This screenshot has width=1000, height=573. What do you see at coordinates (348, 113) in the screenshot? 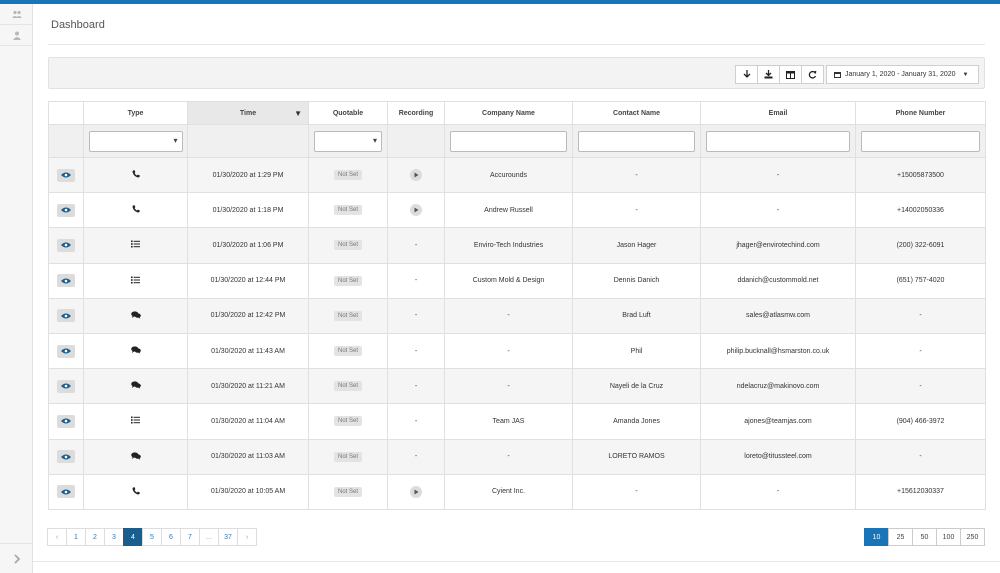
I see `column-header-quotable: Quotable` at bounding box center [348, 113].